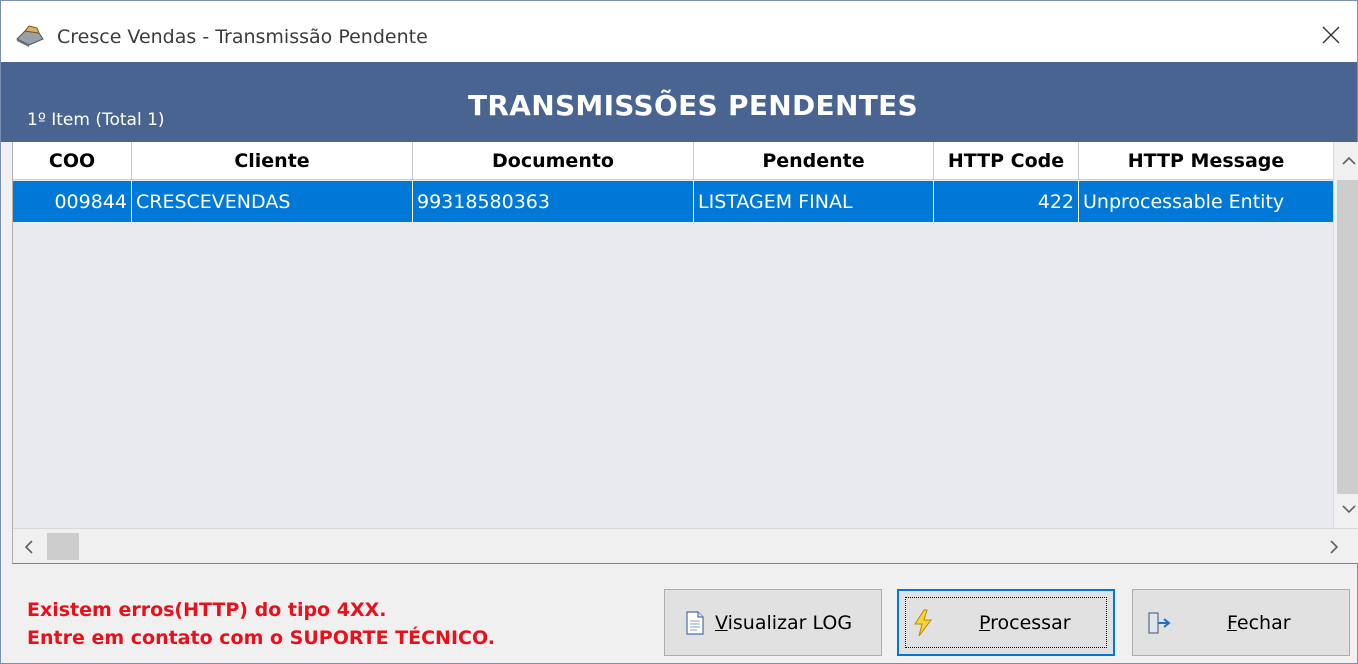 The height and width of the screenshot is (664, 1358). Describe the element at coordinates (1159, 623) in the screenshot. I see `exit-door-icon` at that location.